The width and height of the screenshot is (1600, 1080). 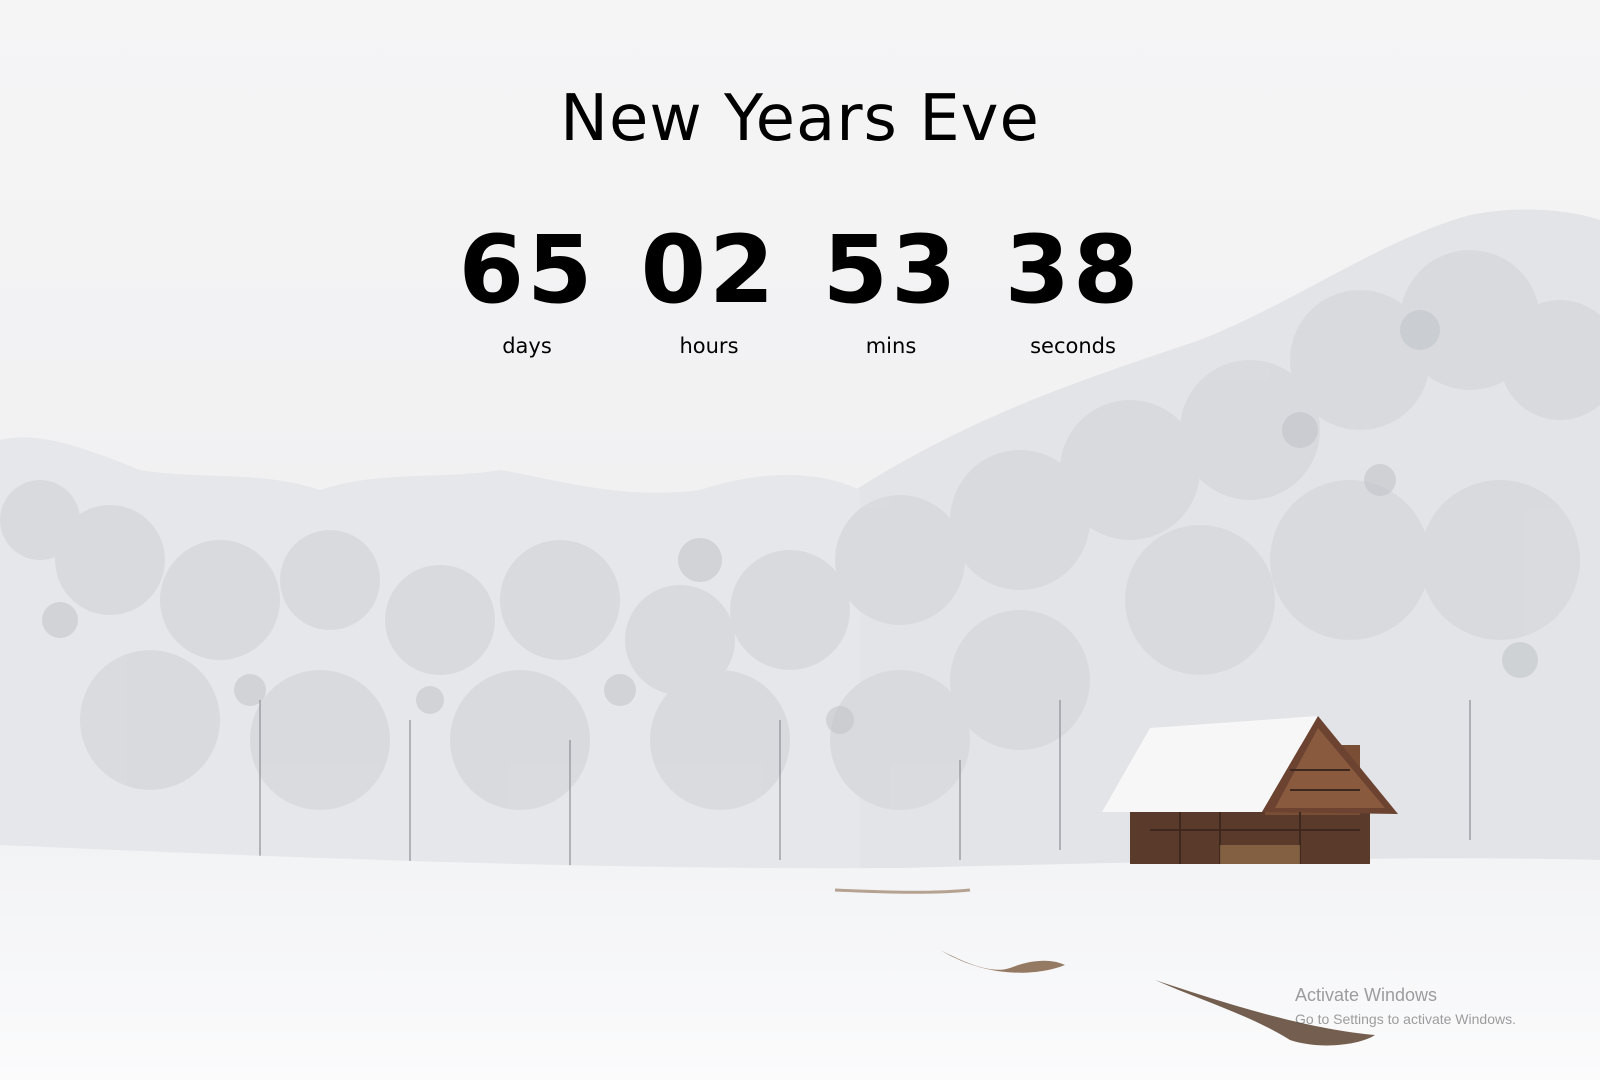 I want to click on countdown-days: 65 days, so click(x=527, y=287).